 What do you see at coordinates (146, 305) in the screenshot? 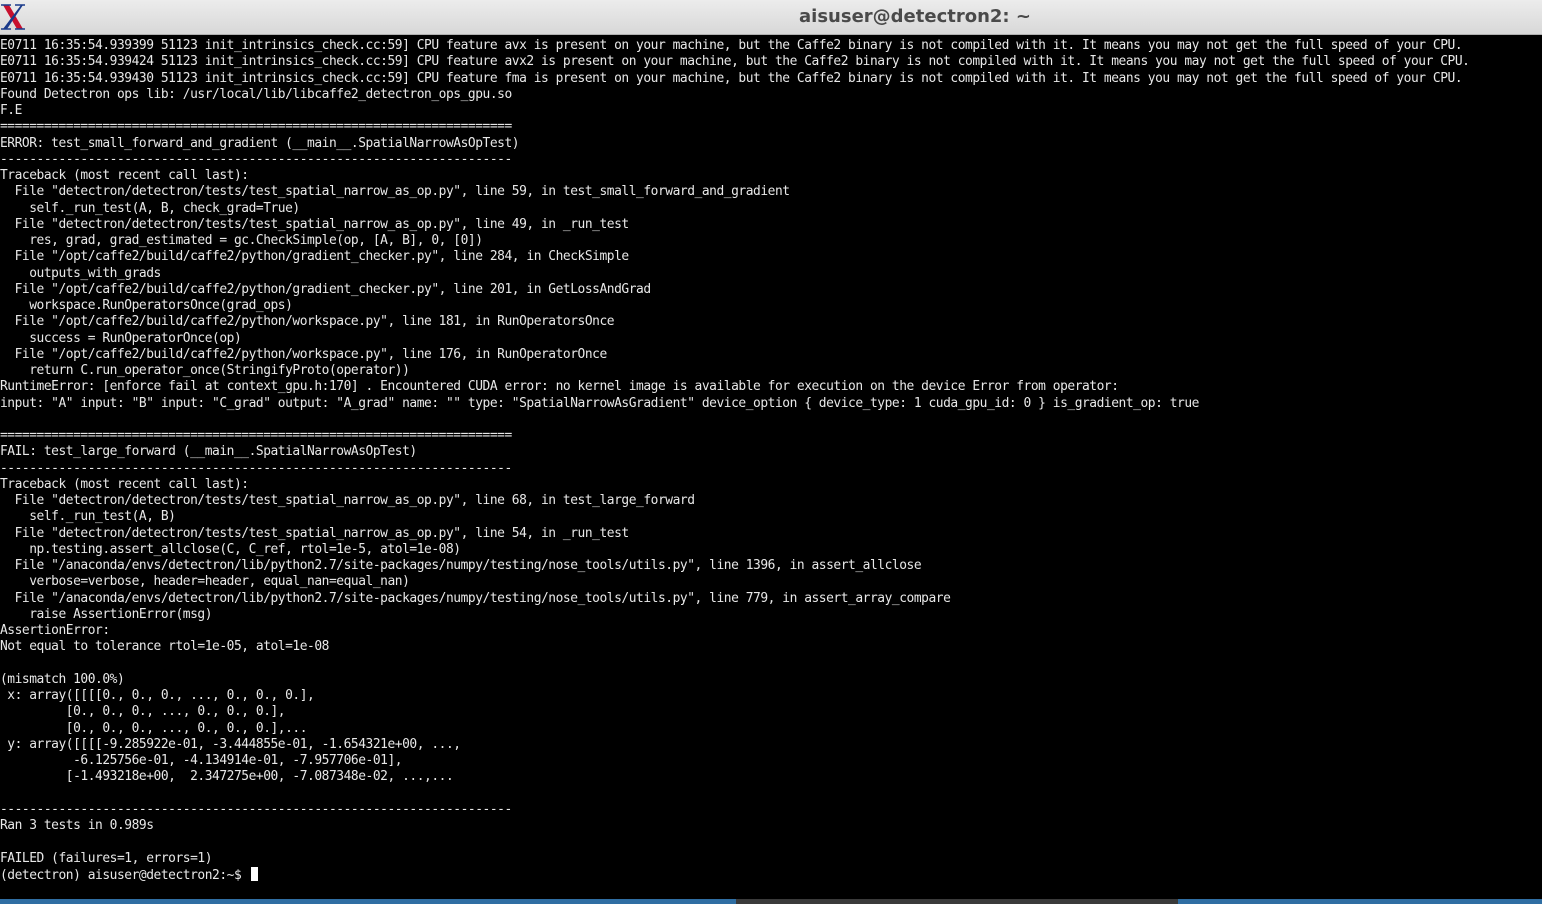
I see `terminal-line: workspace.RunOperatorsOnce(grad_ops)` at bounding box center [146, 305].